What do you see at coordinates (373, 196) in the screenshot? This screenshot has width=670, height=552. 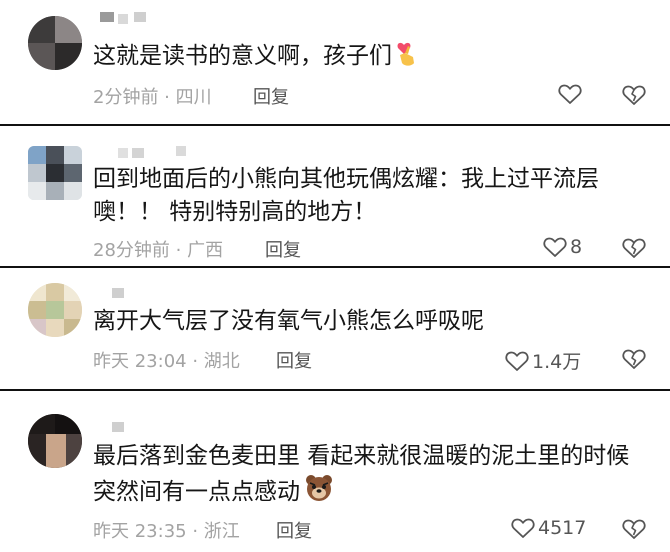 I see `comment-text: 回到地面后的小熊向其他玩偶炫耀：我上过平流层 噢！！ 特别特别高的地方！` at bounding box center [373, 196].